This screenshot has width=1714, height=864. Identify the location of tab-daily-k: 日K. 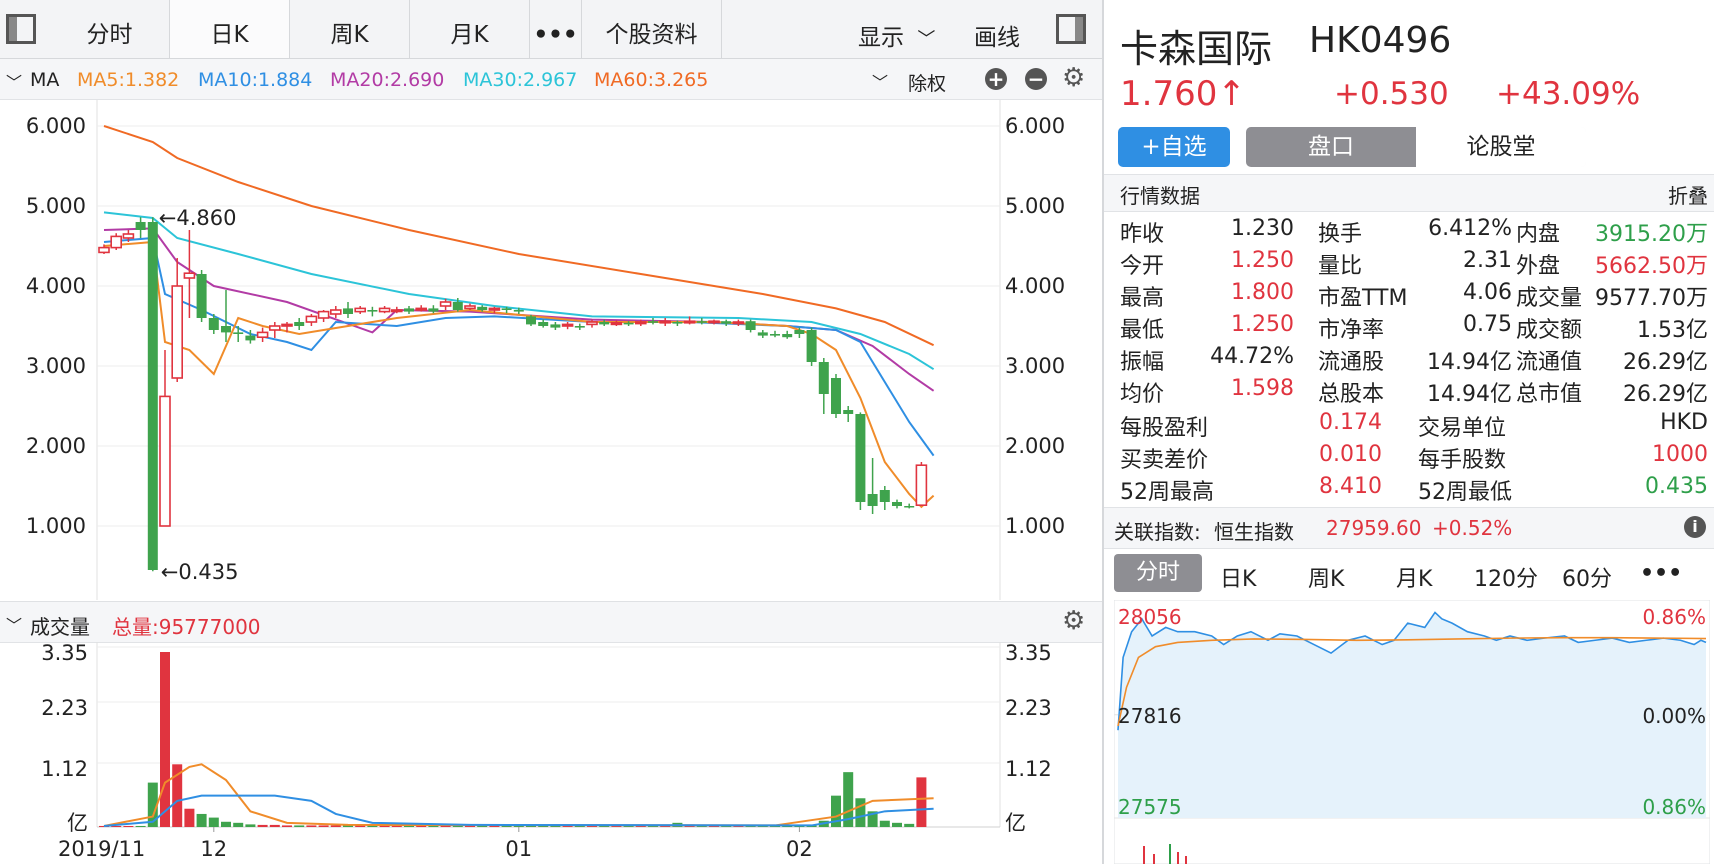
(230, 29).